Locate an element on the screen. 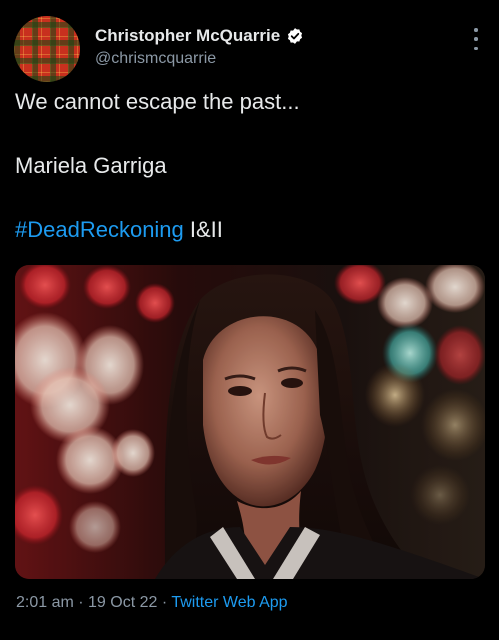 The height and width of the screenshot is (640, 499). name-row: Christopher McQuarrie is located at coordinates (277, 36).